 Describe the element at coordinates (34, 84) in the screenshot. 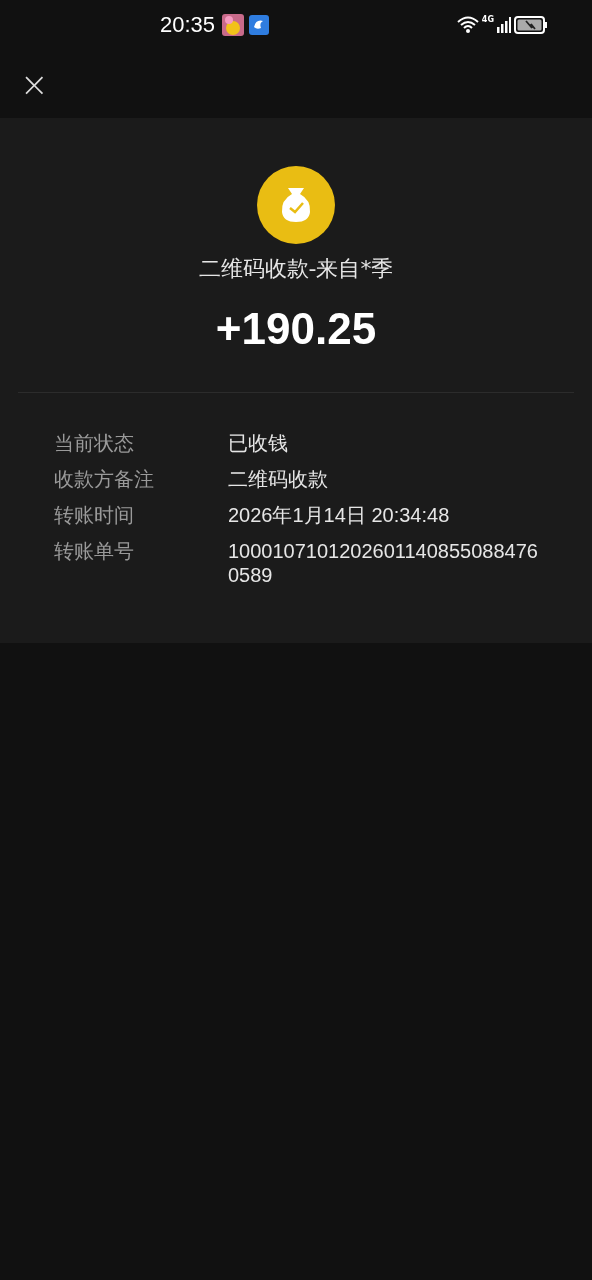

I see `close-button: ×` at that location.